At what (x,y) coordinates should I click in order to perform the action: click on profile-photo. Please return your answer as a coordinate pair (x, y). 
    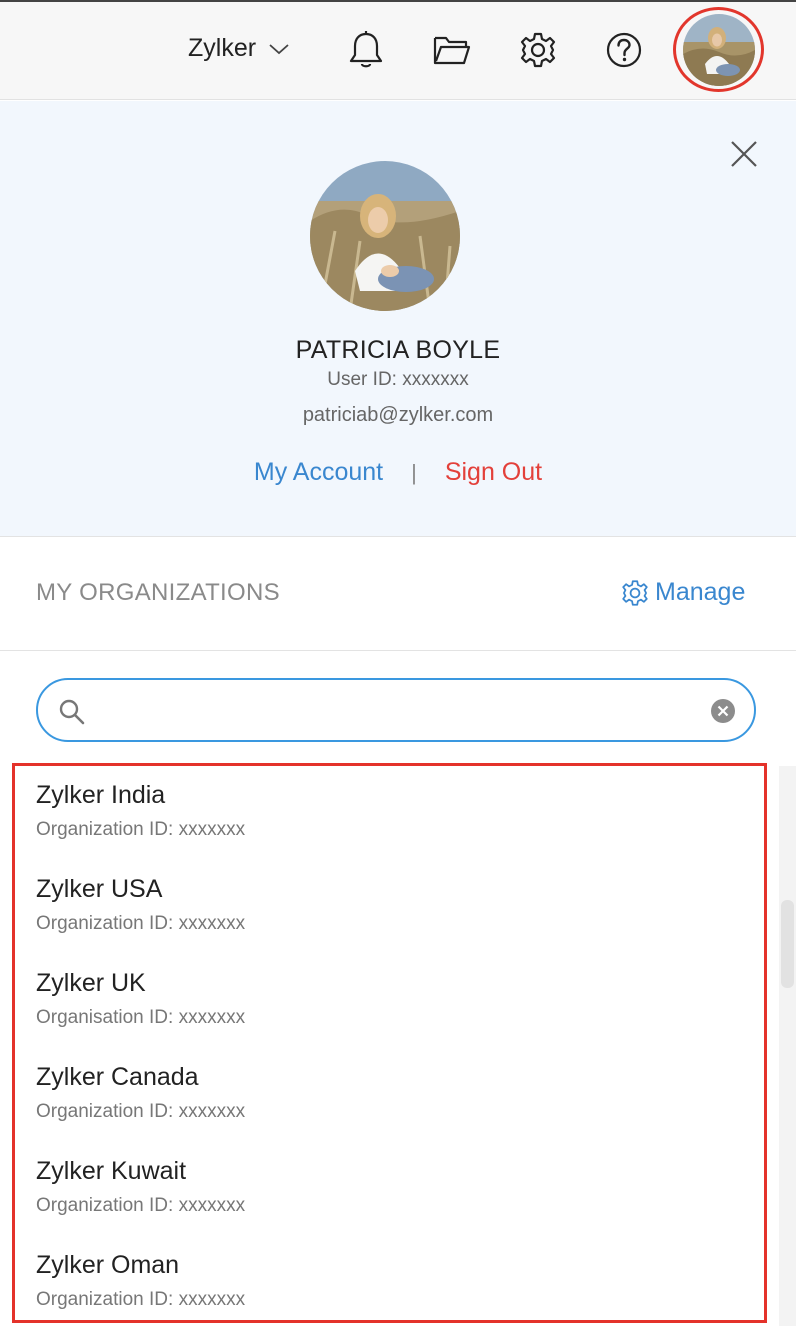
    Looking at the image, I should click on (385, 236).